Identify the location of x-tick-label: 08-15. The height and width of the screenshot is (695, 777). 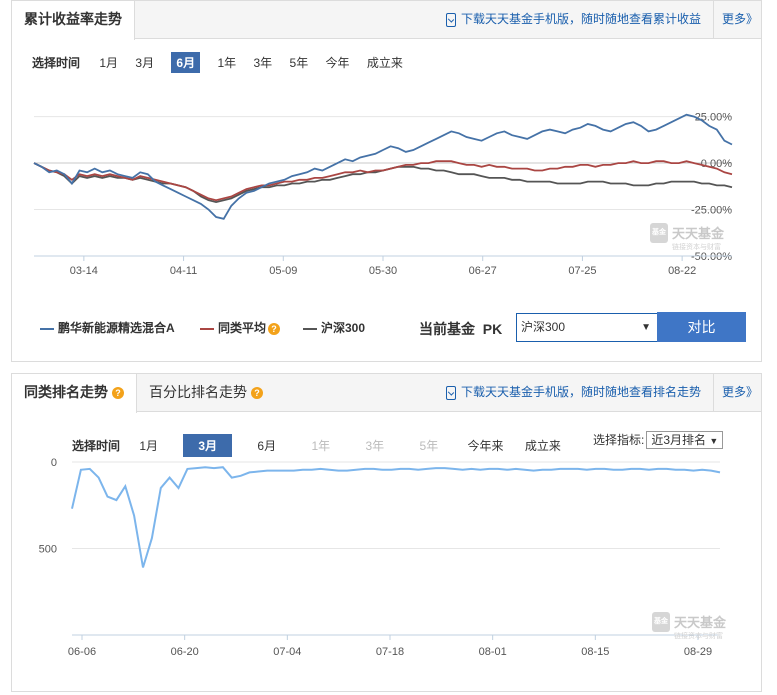
(595, 652).